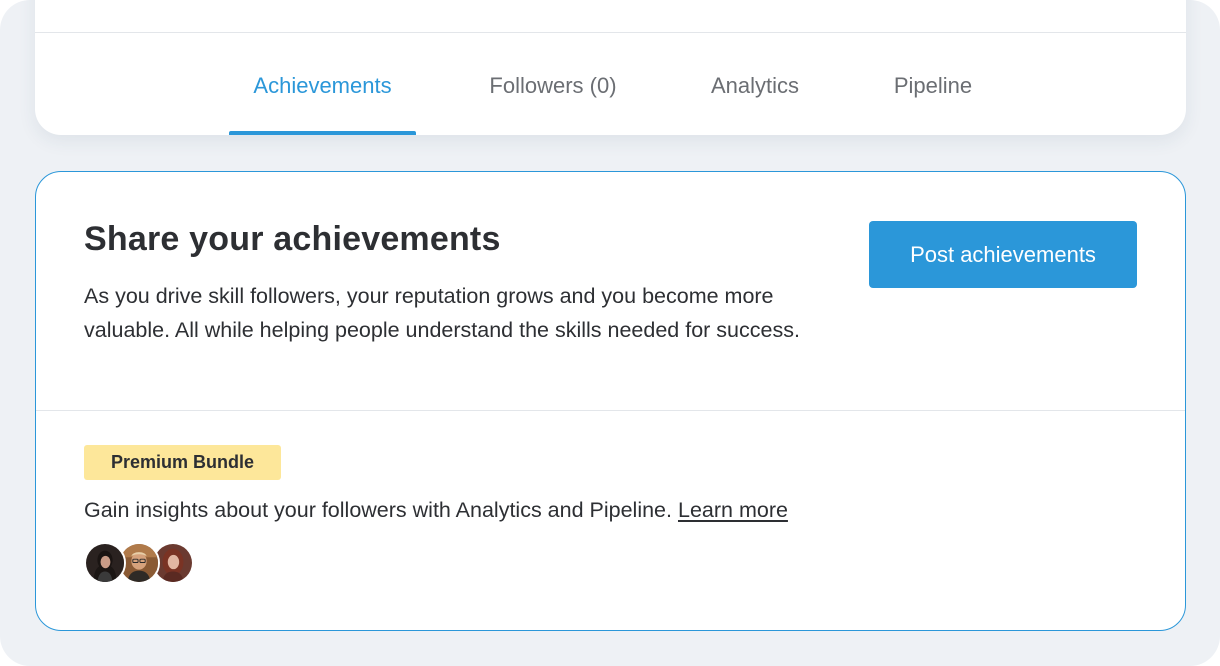 The image size is (1220, 666). I want to click on tab-achievements-label: Achievements, so click(322, 85).